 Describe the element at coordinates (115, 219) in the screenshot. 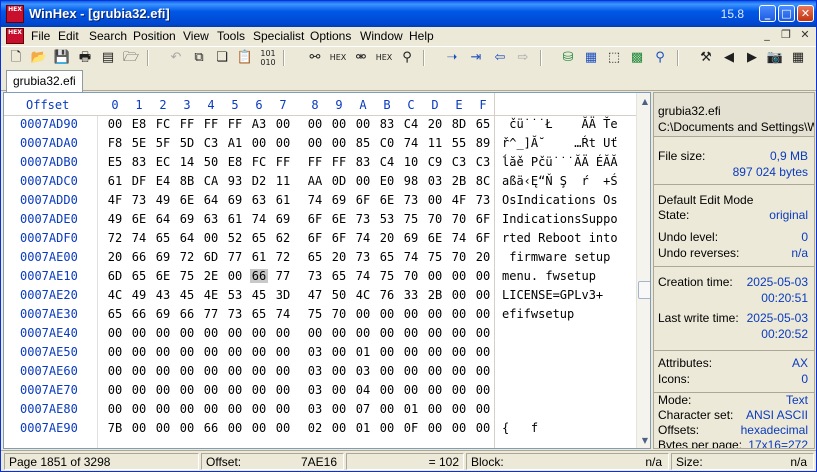

I see `hex-byte: 49` at that location.